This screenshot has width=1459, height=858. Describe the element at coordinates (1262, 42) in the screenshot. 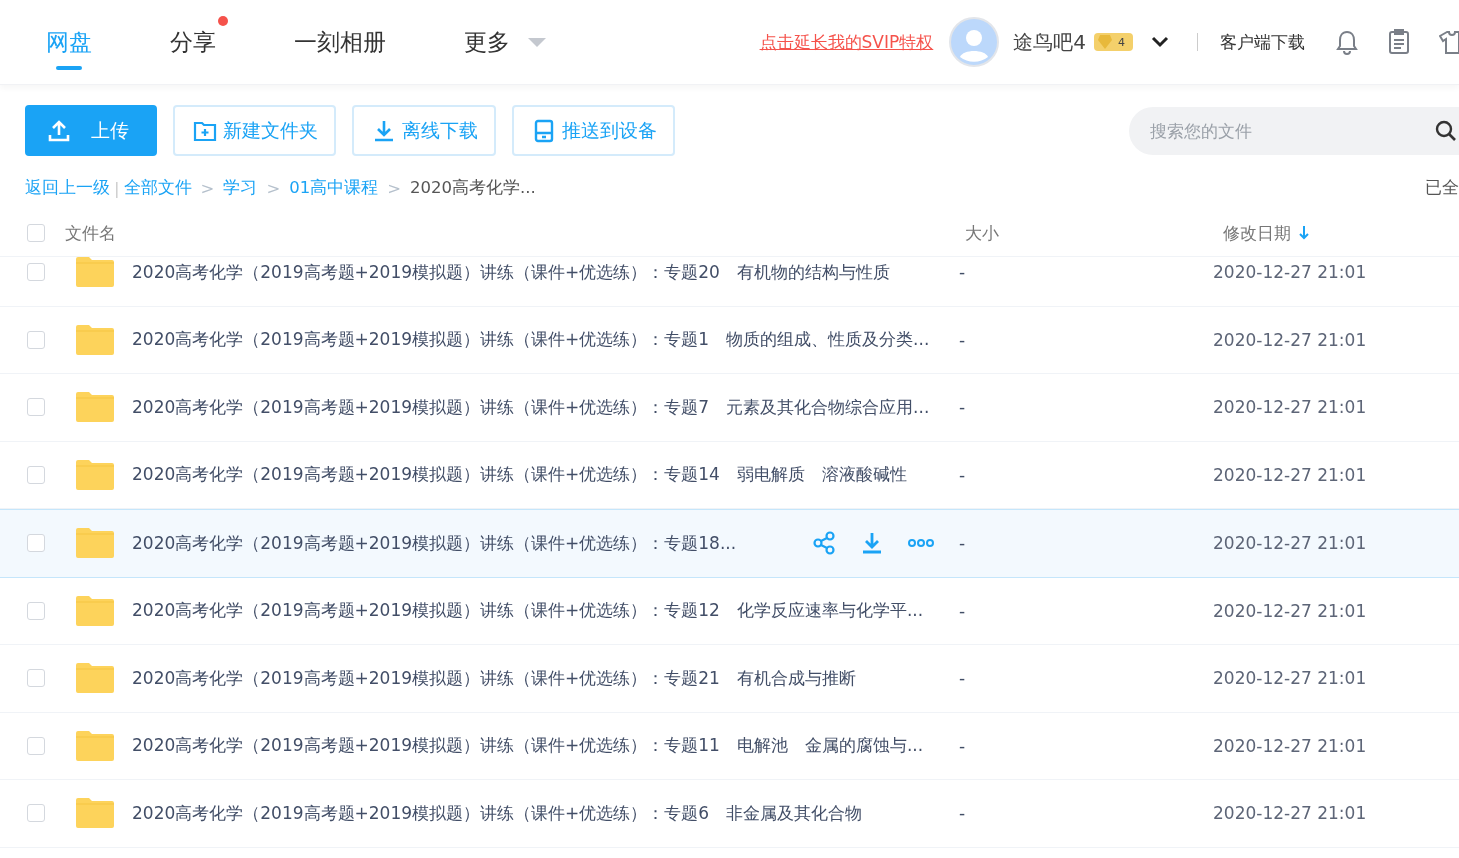

I see `client-download-link: 客户端下载` at that location.